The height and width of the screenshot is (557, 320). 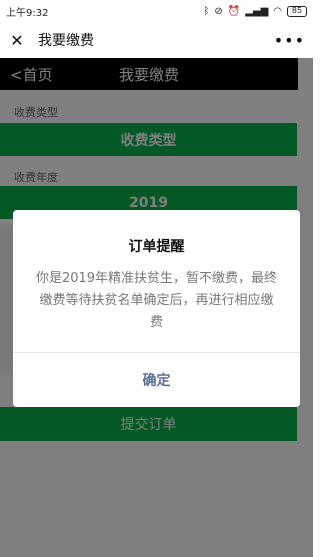 I want to click on battery-indicator: 85, so click(x=297, y=11).